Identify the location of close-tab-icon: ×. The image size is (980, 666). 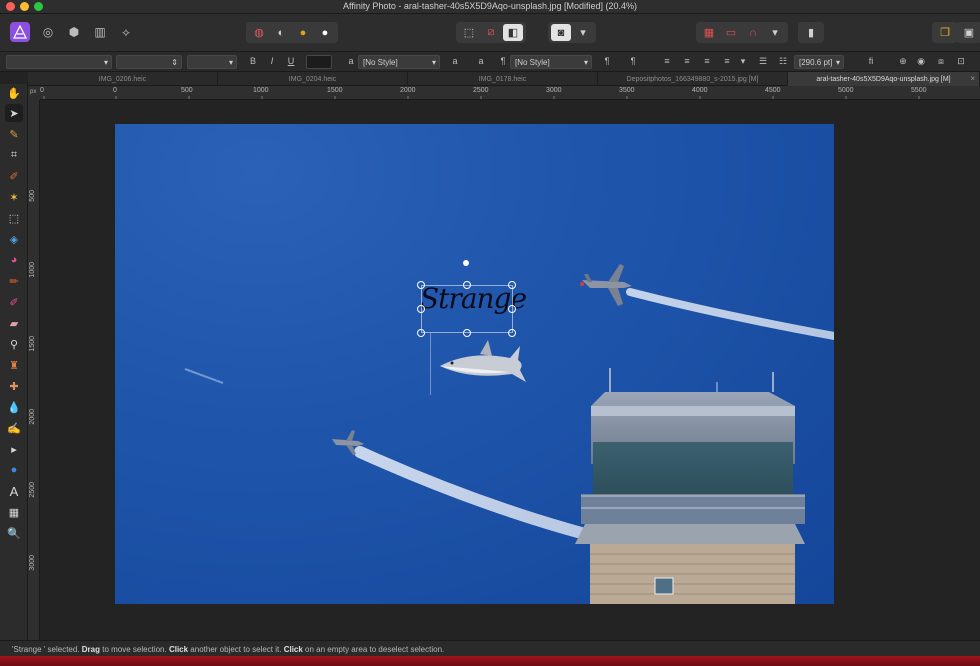
(972, 78).